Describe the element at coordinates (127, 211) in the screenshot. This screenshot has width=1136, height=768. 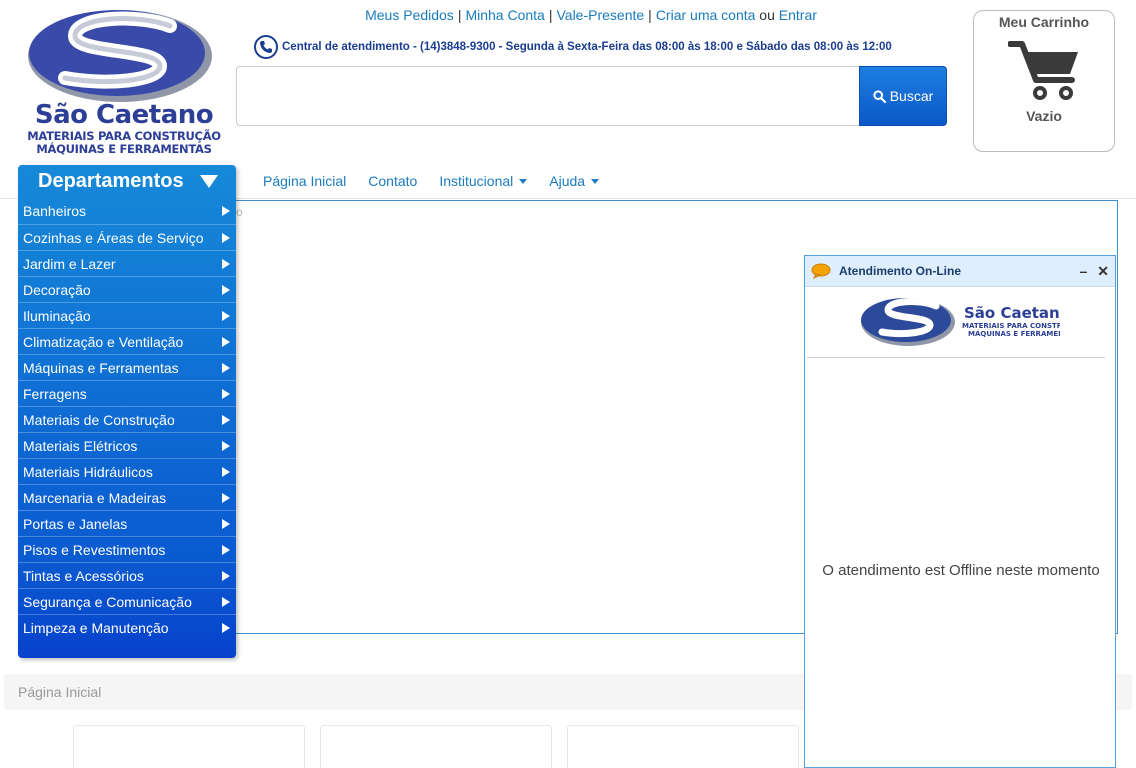
I see `department-item: Banheiros` at that location.